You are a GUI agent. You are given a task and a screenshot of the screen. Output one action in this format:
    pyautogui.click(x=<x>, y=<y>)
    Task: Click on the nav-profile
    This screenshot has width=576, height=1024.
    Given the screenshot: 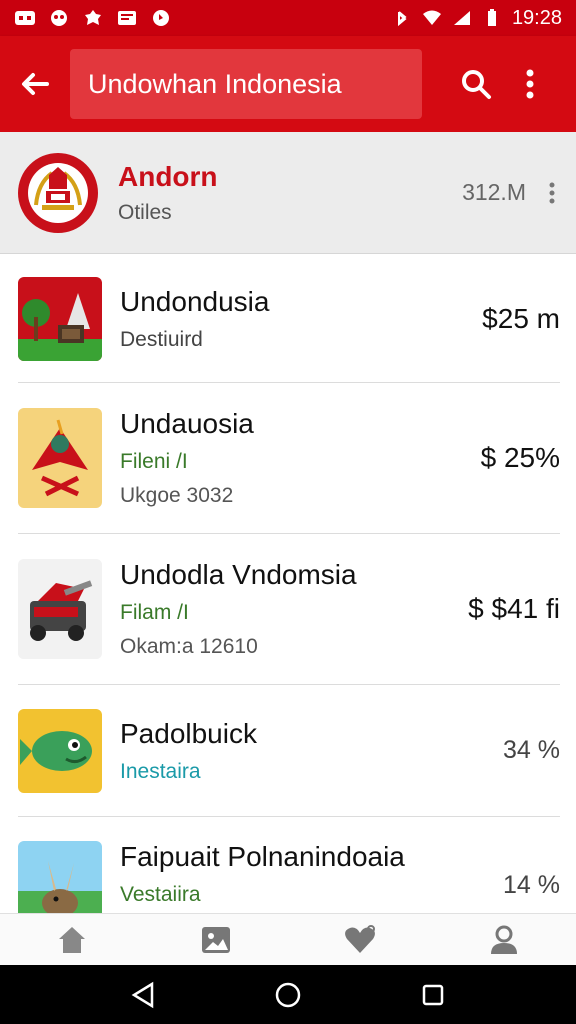 What is the action you would take?
    pyautogui.click(x=504, y=939)
    